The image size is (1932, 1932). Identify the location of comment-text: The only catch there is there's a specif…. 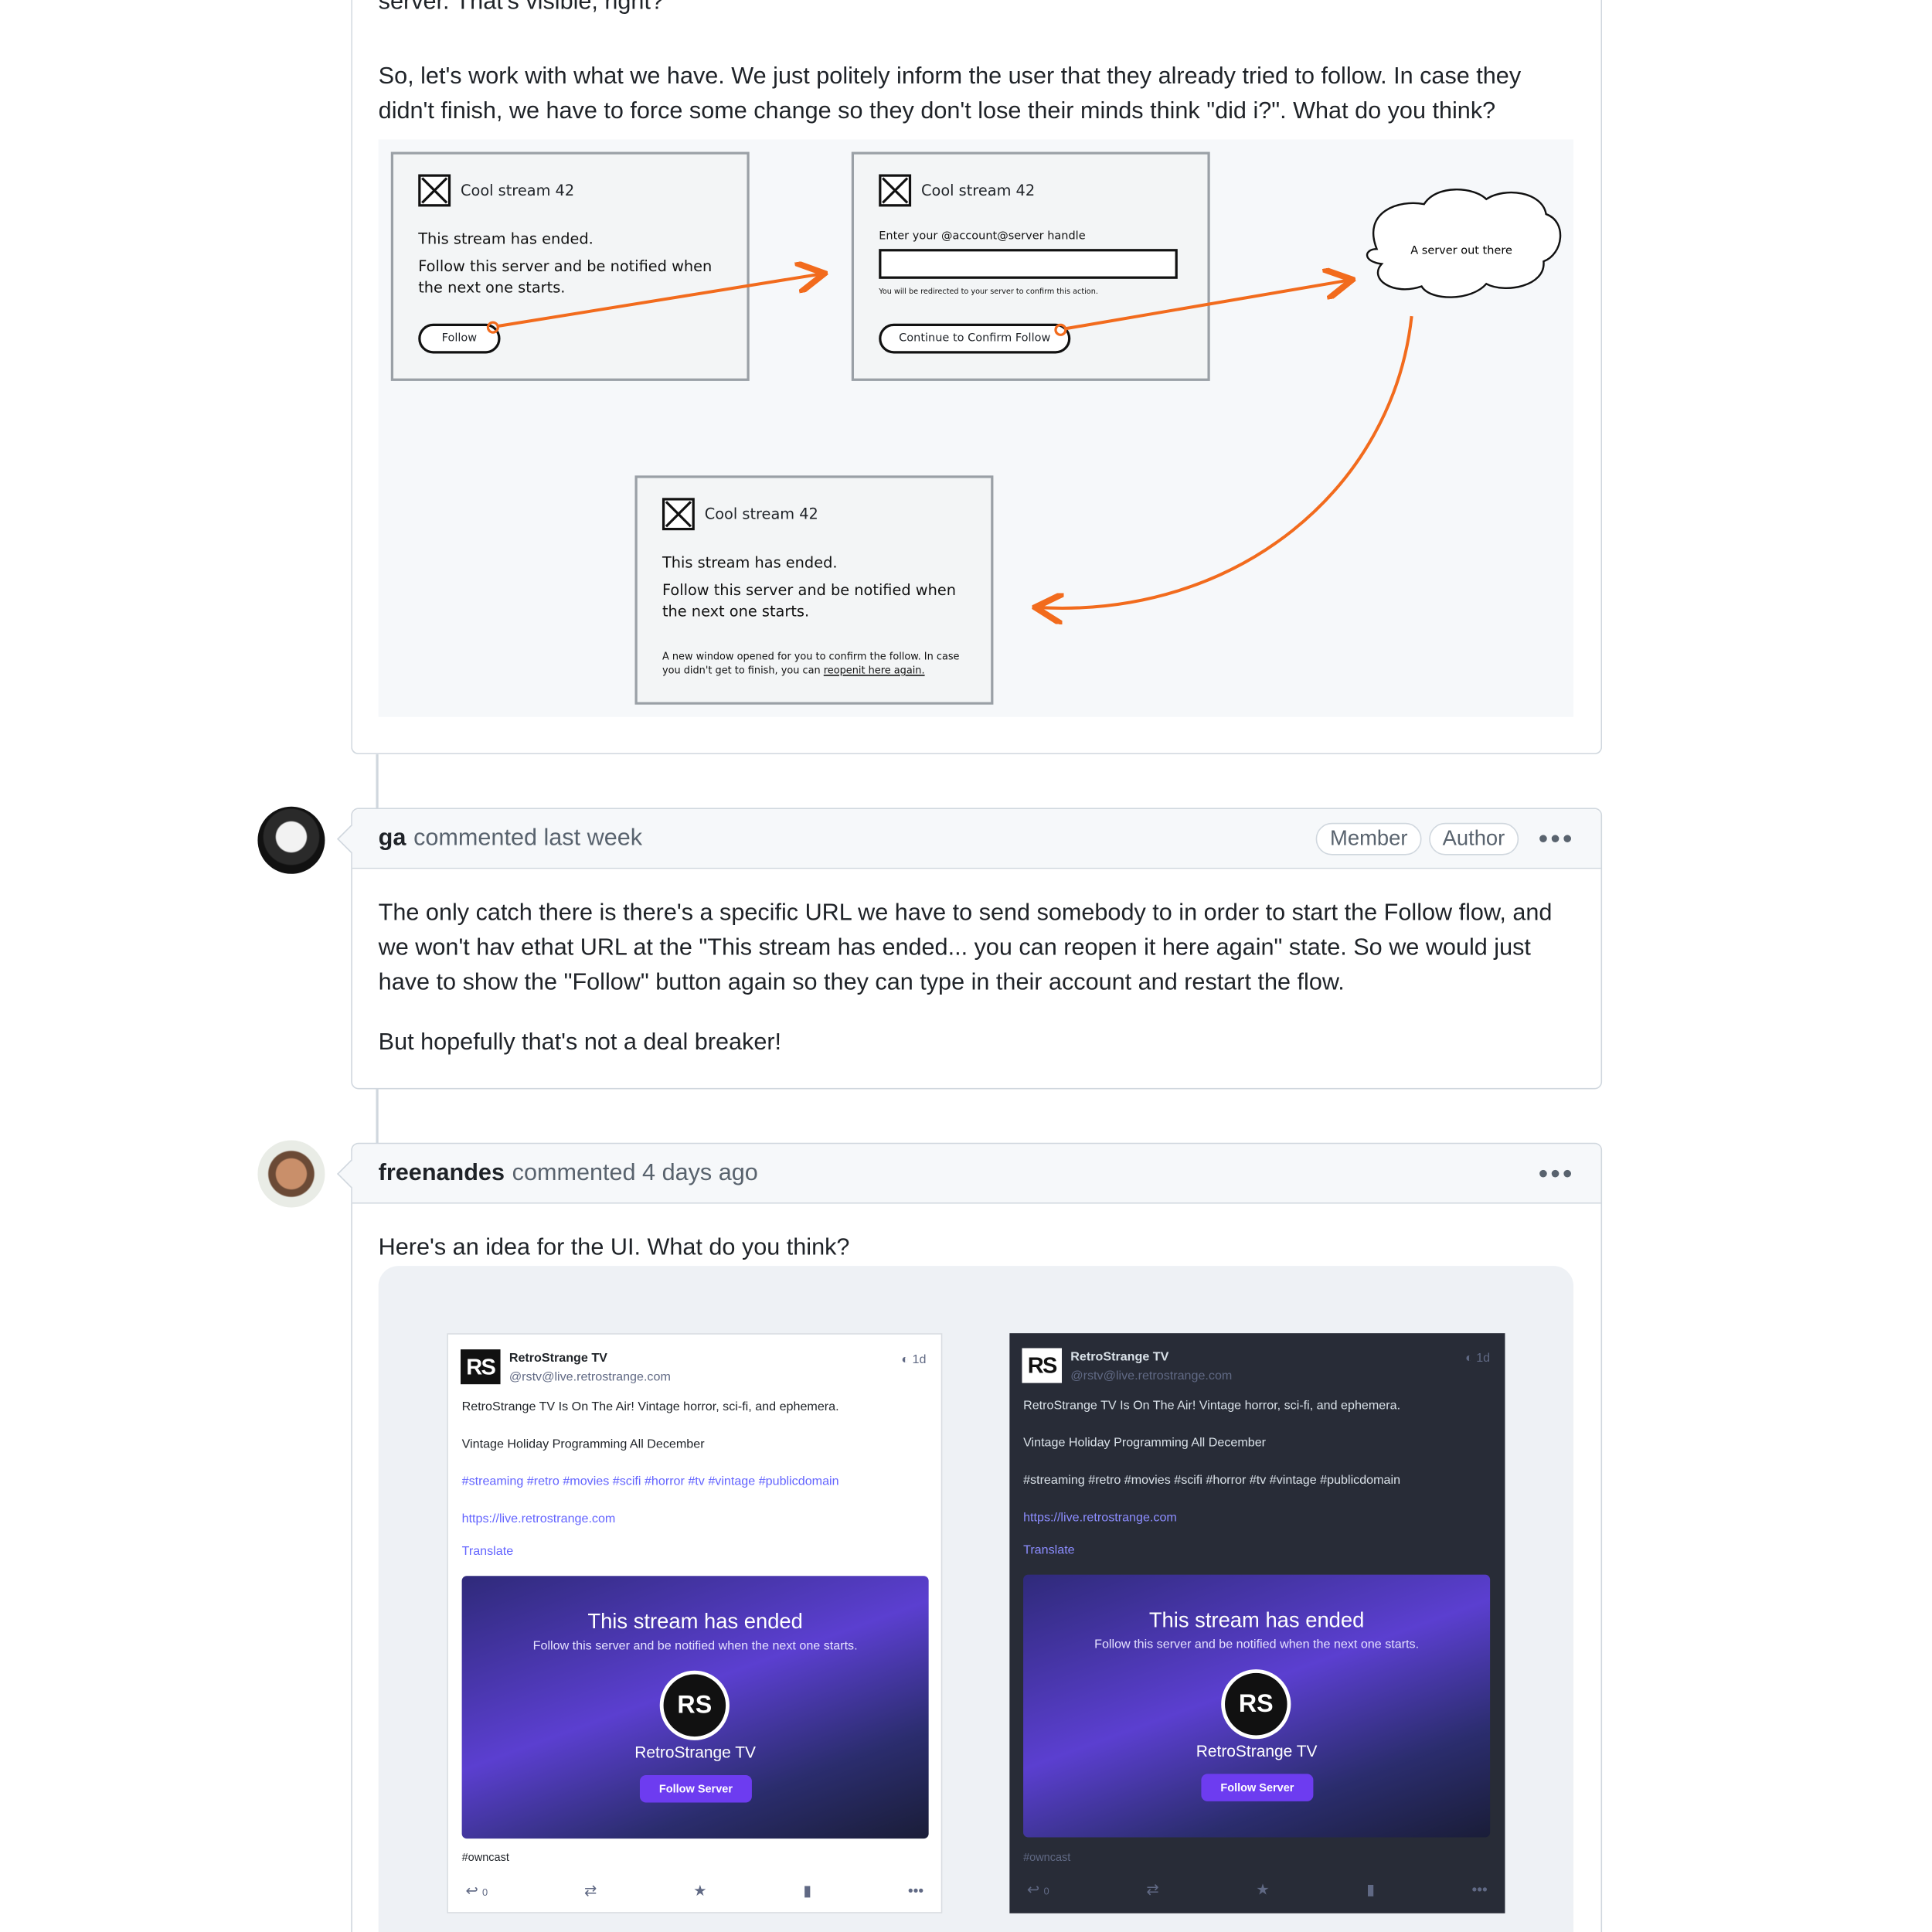
(965, 948).